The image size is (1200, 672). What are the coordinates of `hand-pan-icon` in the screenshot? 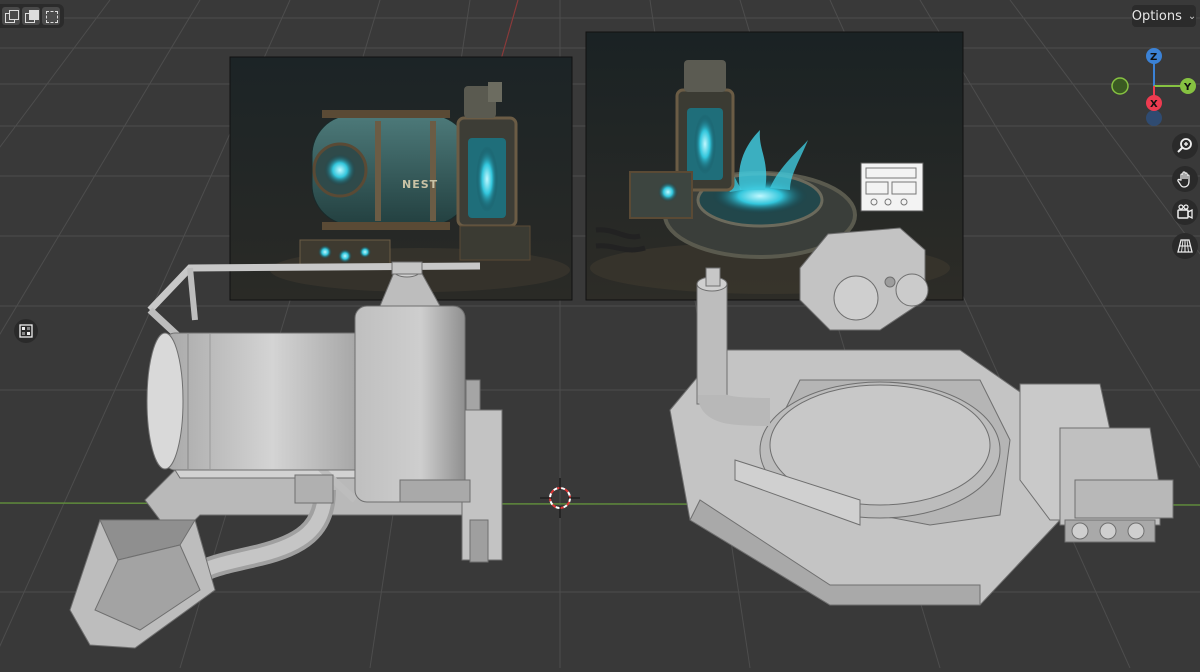 It's located at (1183, 179).